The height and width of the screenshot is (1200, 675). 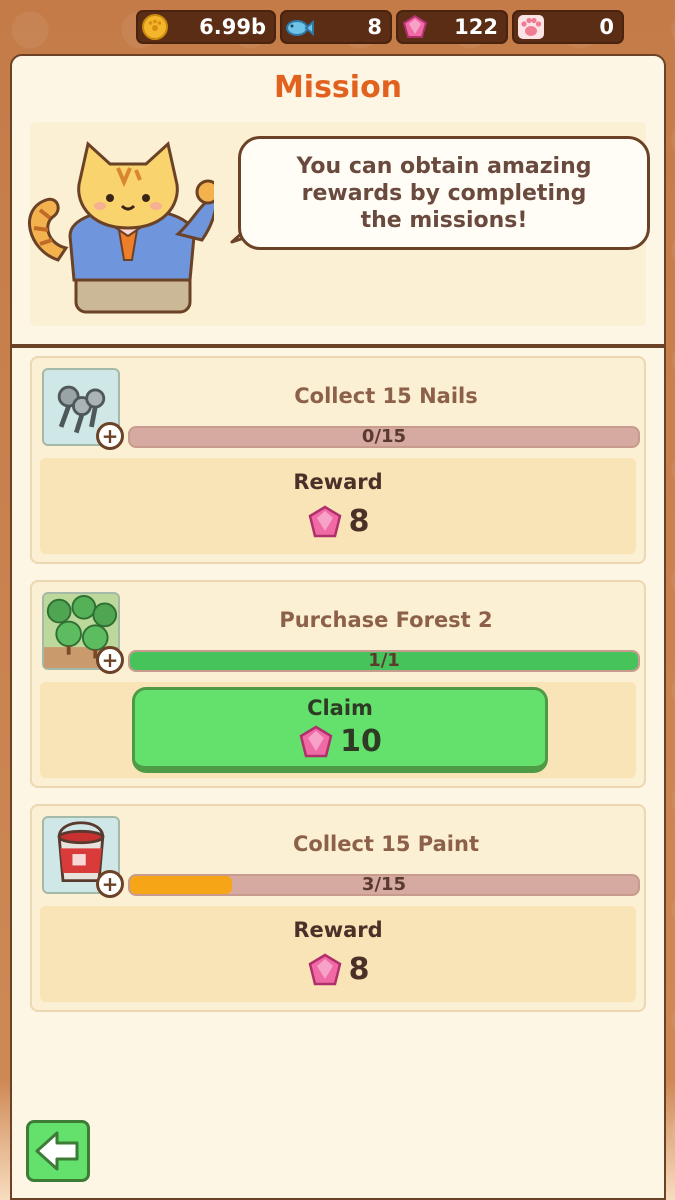 What do you see at coordinates (386, 844) in the screenshot?
I see `mission-title: Collect 15 Paint` at bounding box center [386, 844].